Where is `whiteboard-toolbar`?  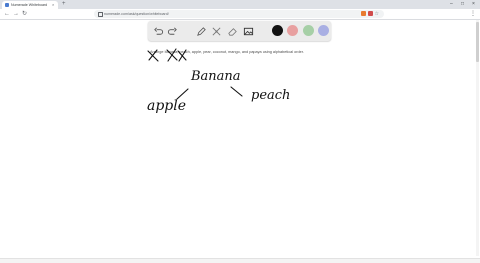 whiteboard-toolbar is located at coordinates (239, 31).